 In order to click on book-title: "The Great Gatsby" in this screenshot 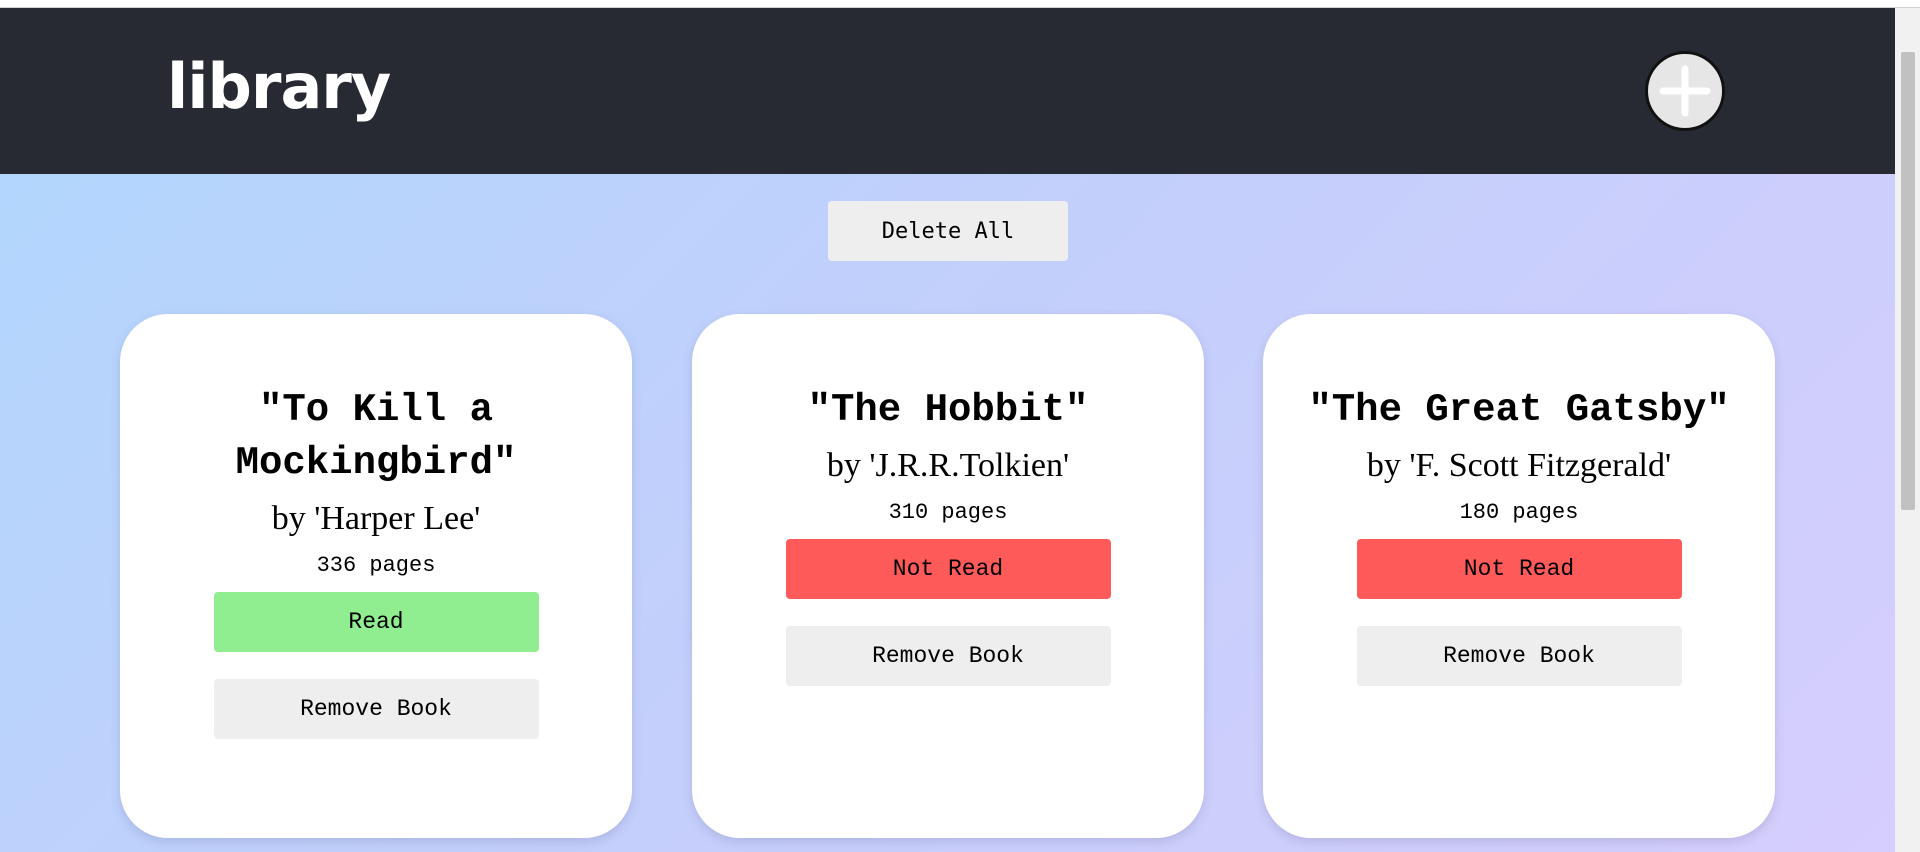, I will do `click(1519, 410)`.